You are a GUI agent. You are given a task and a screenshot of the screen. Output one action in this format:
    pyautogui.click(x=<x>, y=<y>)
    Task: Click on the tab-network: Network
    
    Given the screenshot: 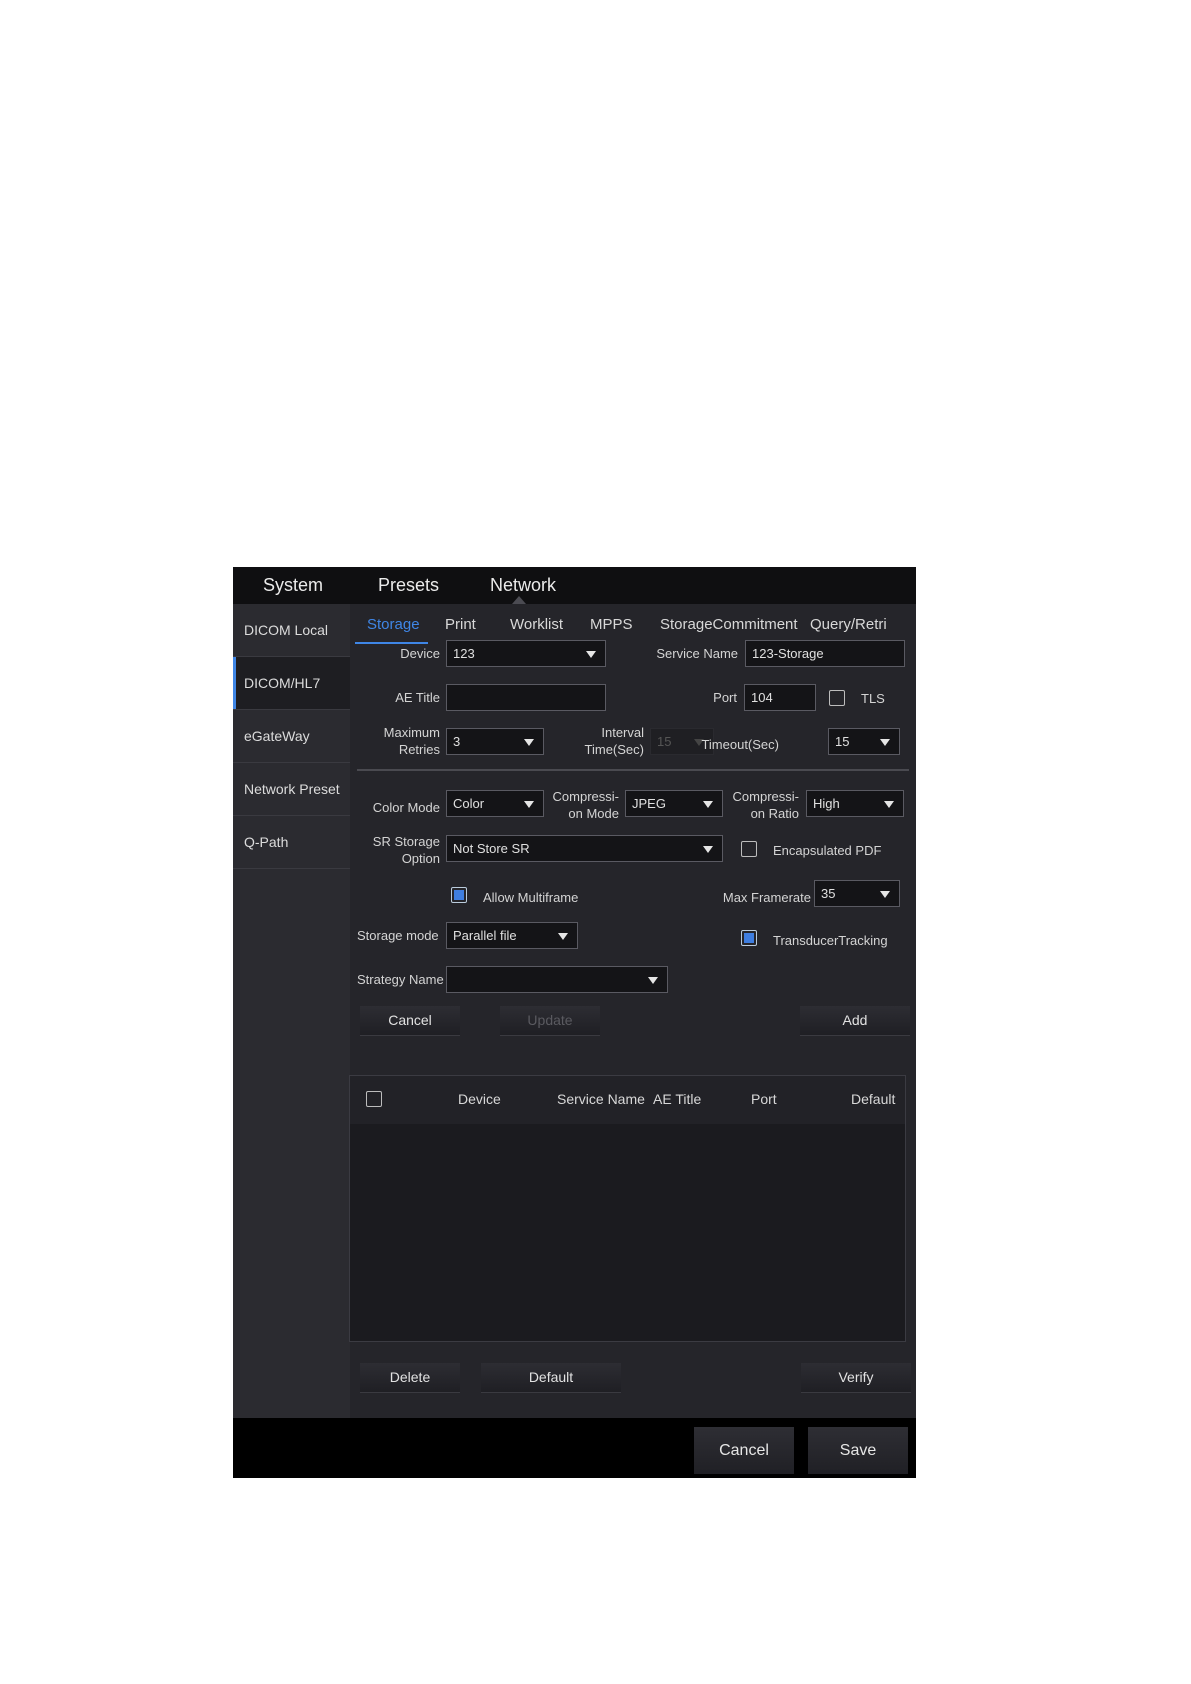 What is the action you would take?
    pyautogui.click(x=523, y=585)
    